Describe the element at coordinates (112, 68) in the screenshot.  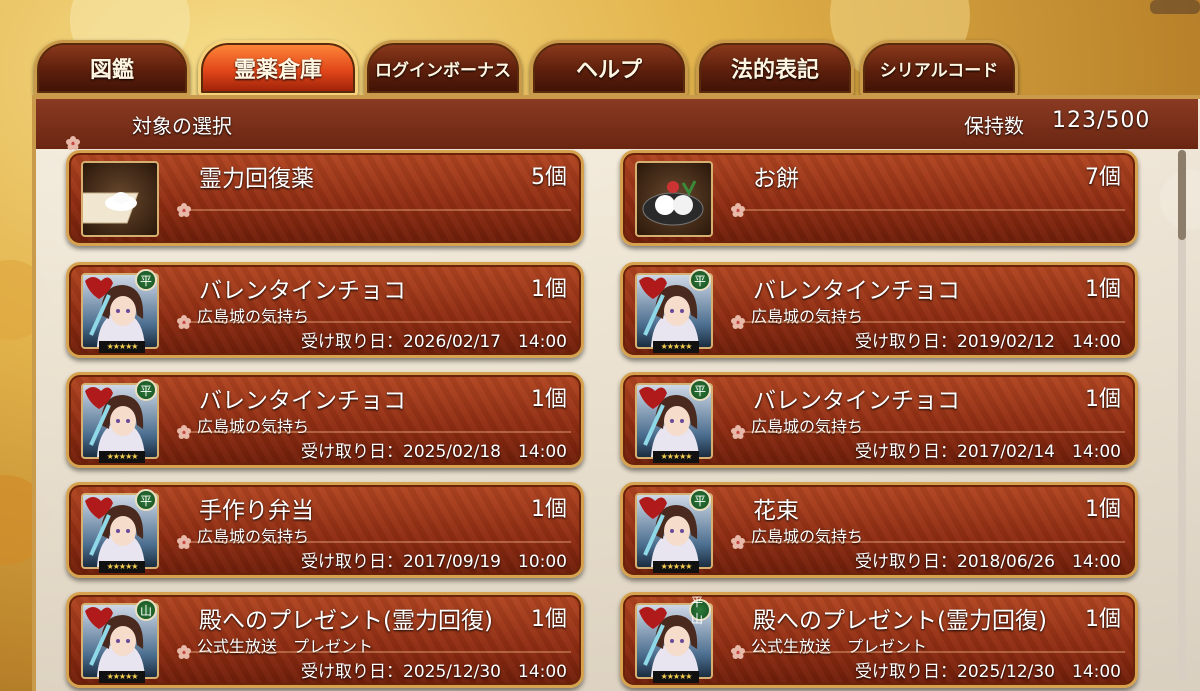
I see `tab-encyclopedia: 図鑑` at that location.